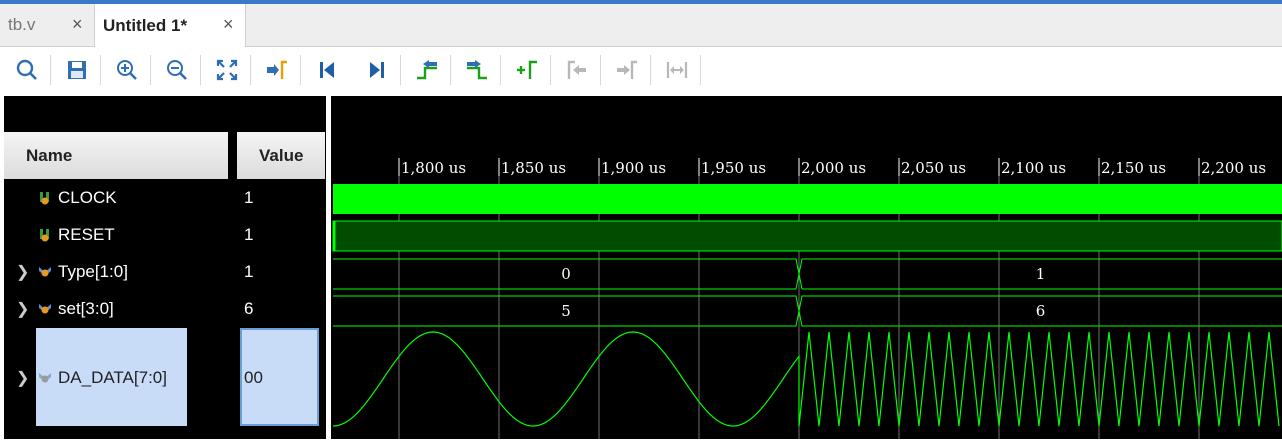 Image resolution: width=1282 pixels, height=444 pixels. I want to click on go-to-last-time-button, so click(377, 70).